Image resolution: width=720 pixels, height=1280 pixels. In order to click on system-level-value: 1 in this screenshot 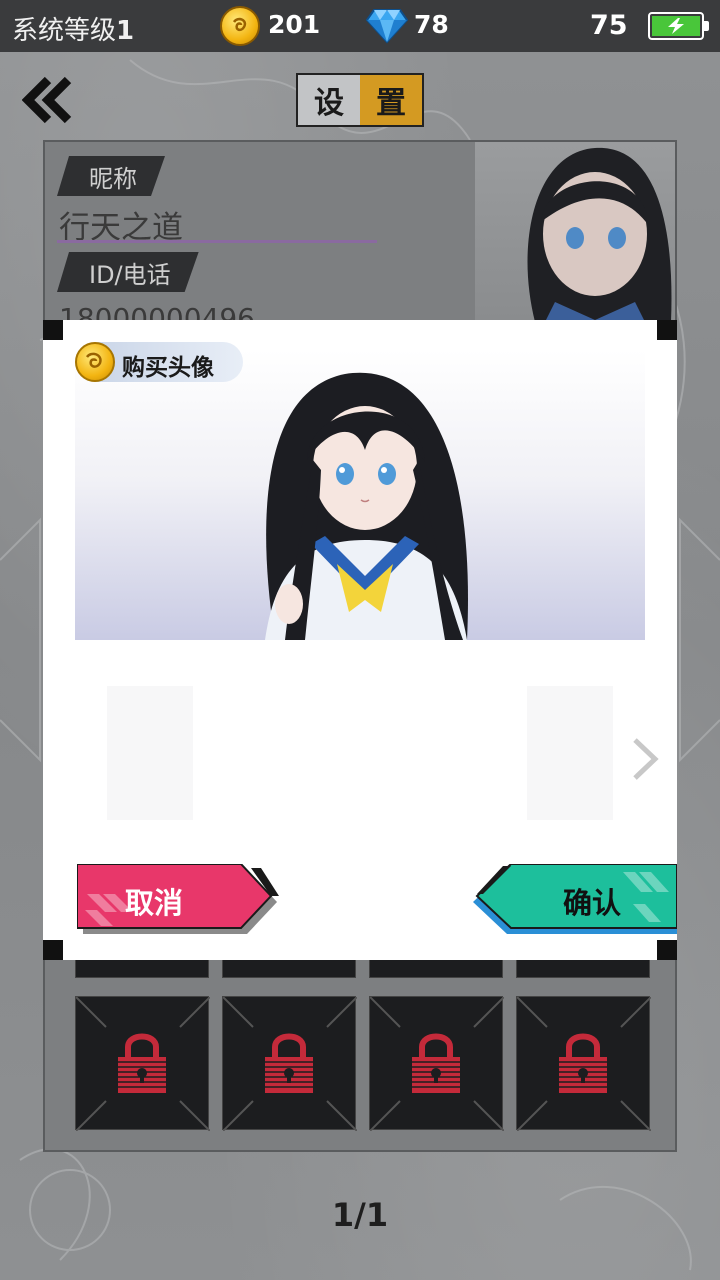, I will do `click(125, 31)`.